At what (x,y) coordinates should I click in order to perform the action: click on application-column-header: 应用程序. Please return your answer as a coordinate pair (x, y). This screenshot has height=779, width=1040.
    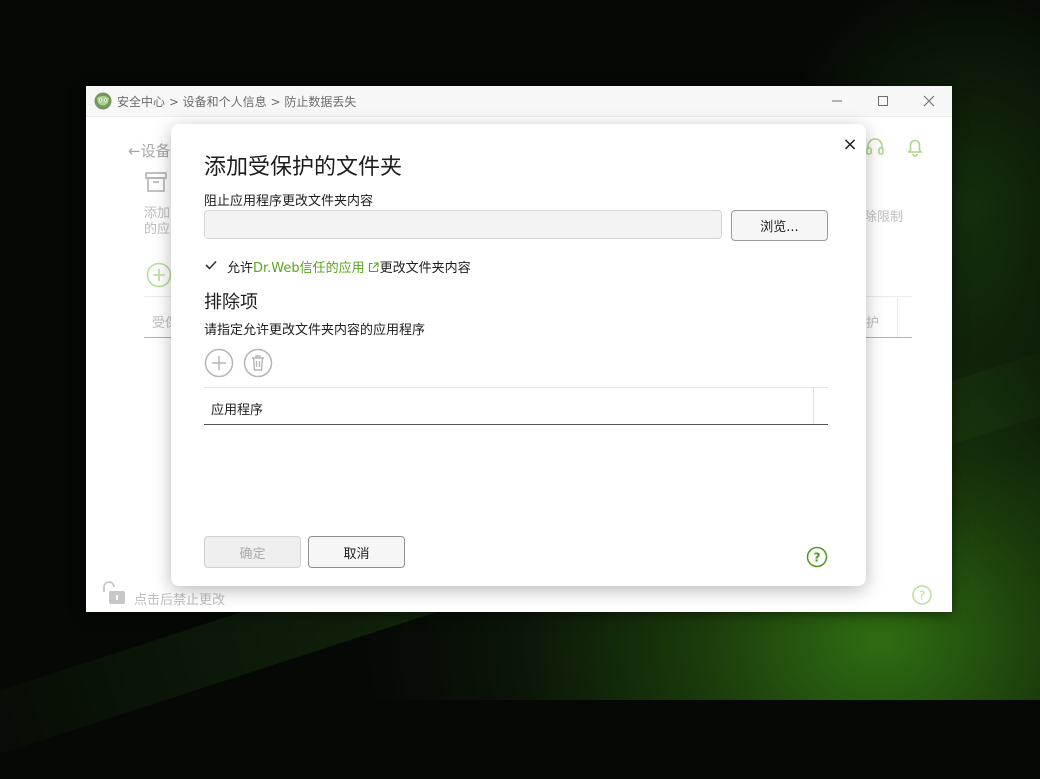
    Looking at the image, I should click on (237, 408).